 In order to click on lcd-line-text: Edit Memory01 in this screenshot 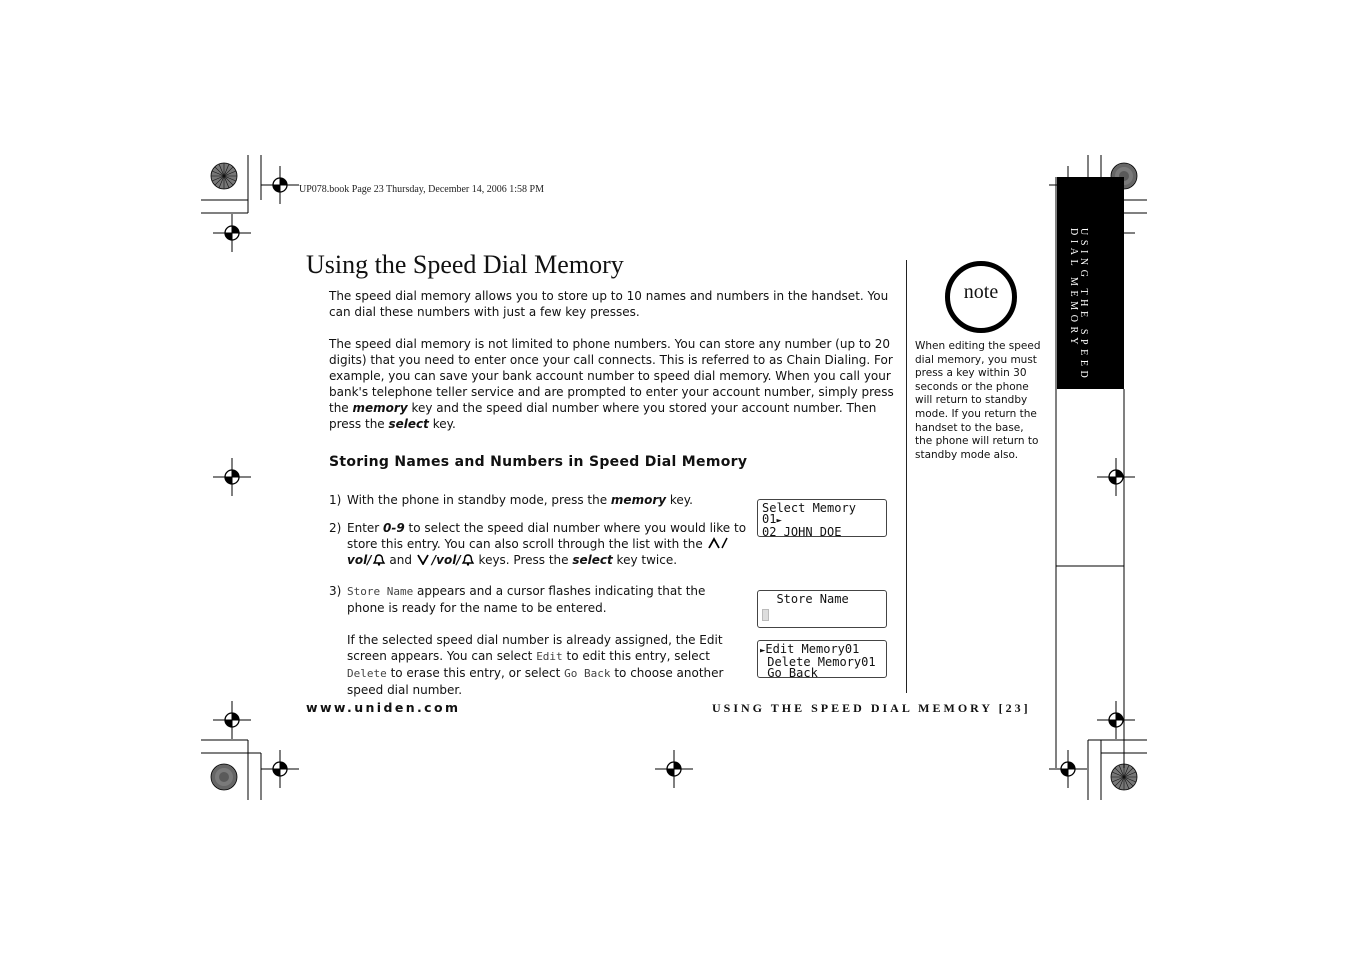, I will do `click(812, 649)`.